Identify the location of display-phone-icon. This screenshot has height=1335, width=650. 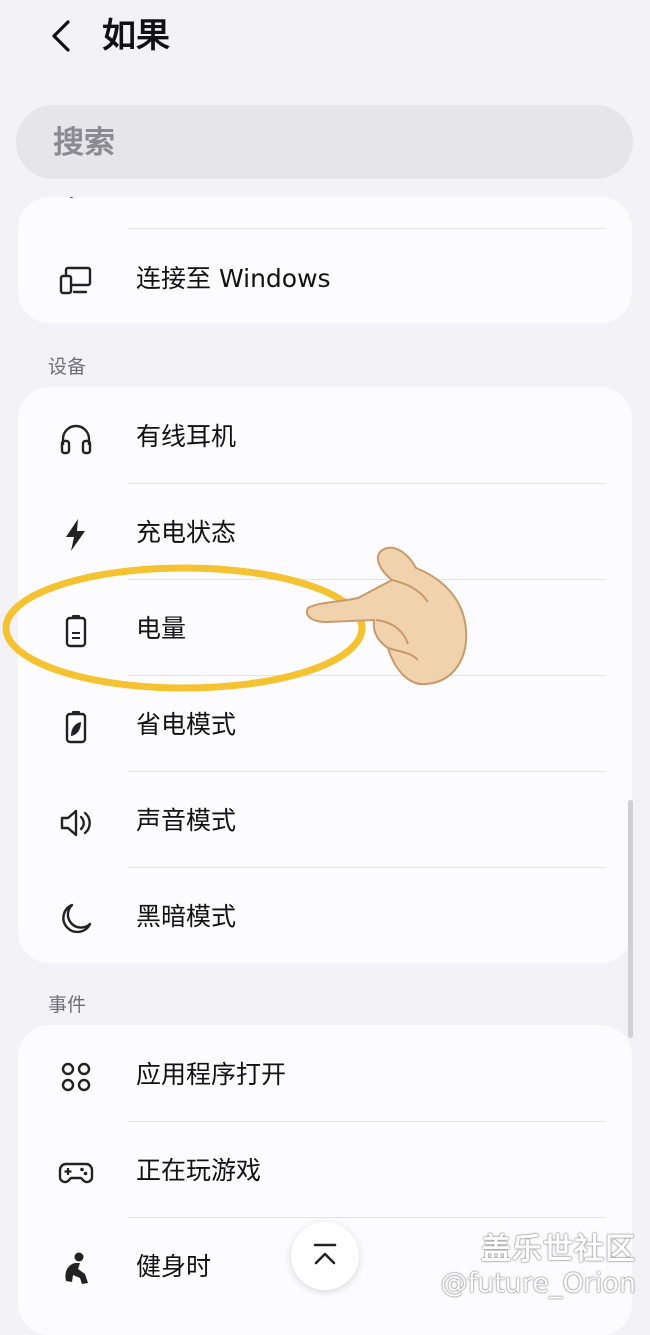
(75, 280).